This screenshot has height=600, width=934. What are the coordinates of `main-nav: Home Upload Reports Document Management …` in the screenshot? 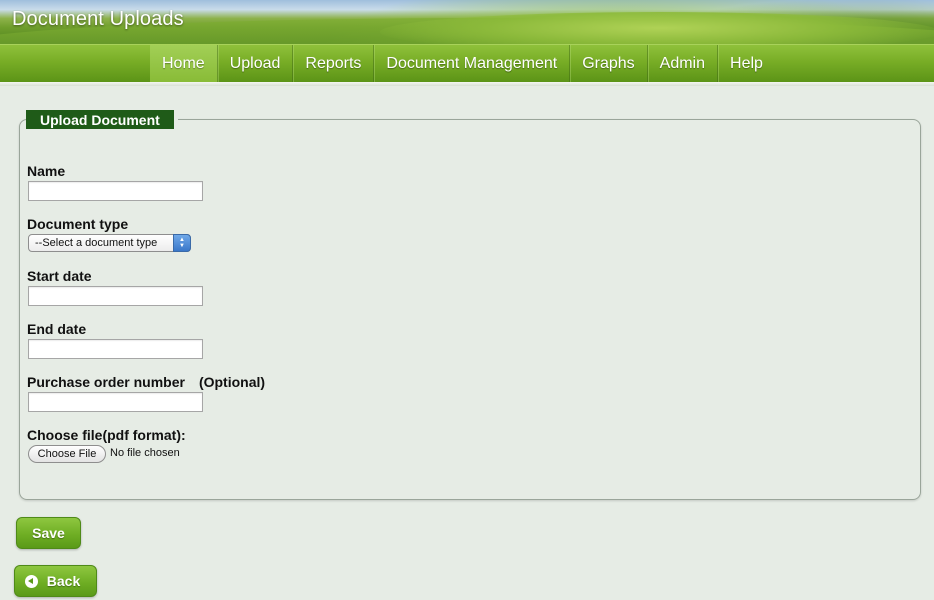 It's located at (467, 63).